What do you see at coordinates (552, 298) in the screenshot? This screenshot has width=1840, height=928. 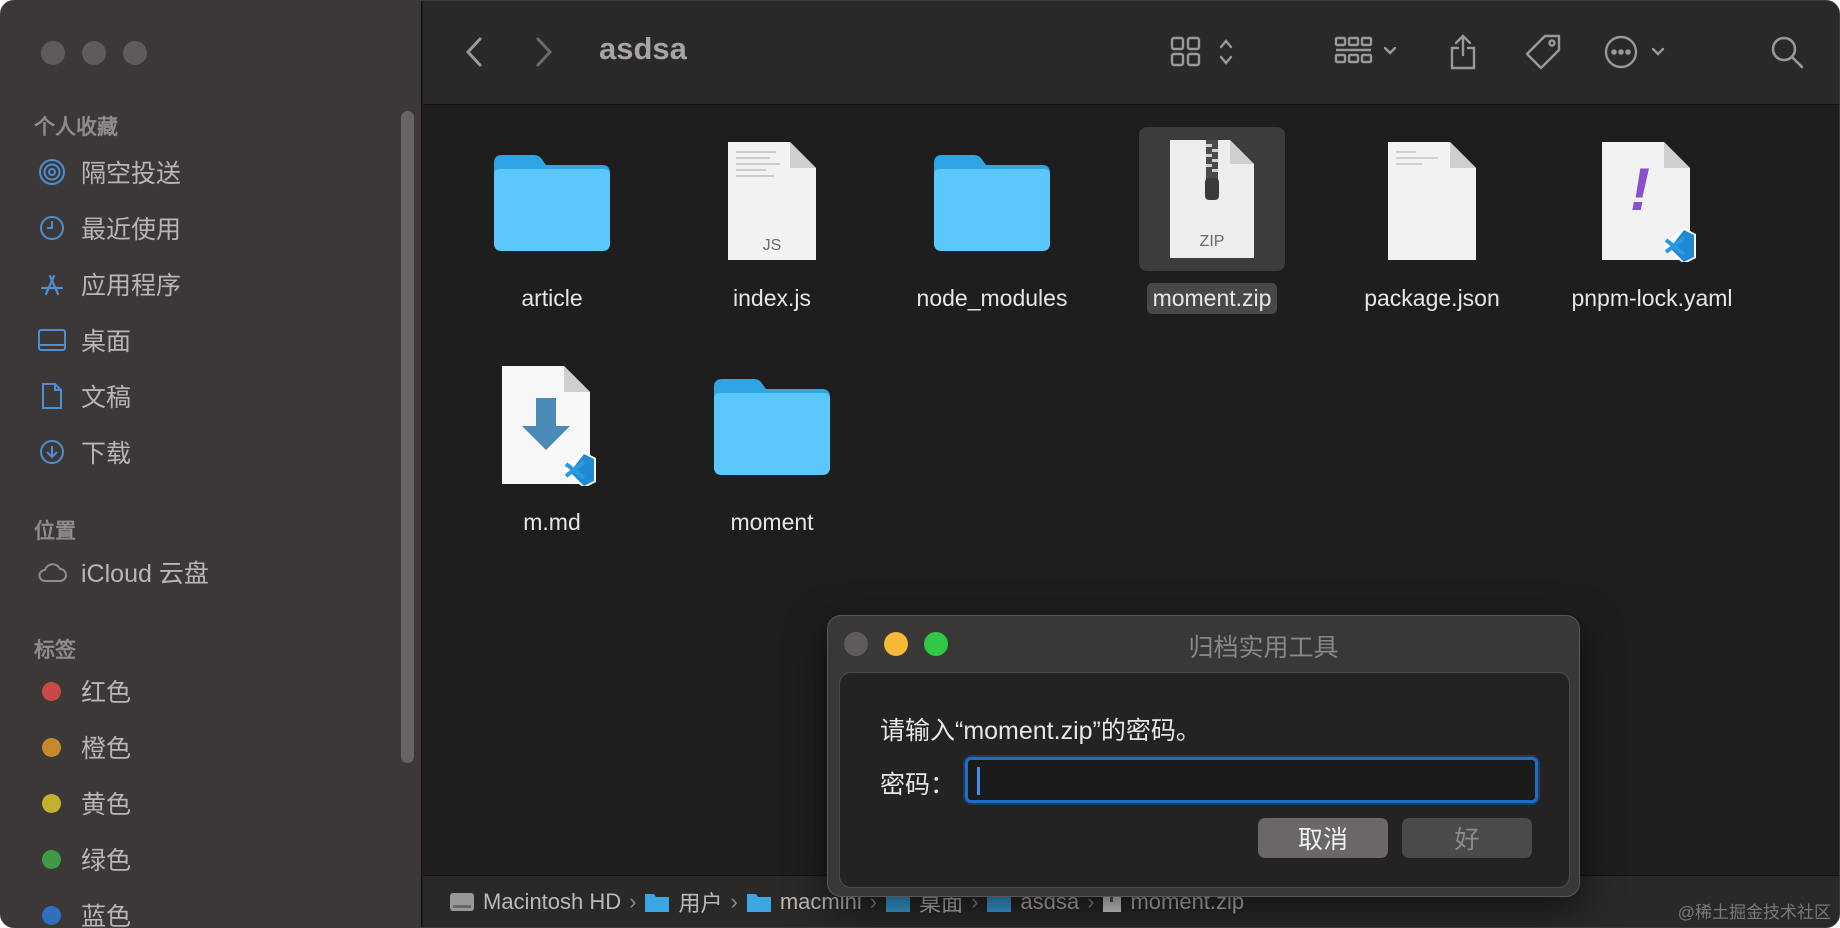 I see `file-name: article` at bounding box center [552, 298].